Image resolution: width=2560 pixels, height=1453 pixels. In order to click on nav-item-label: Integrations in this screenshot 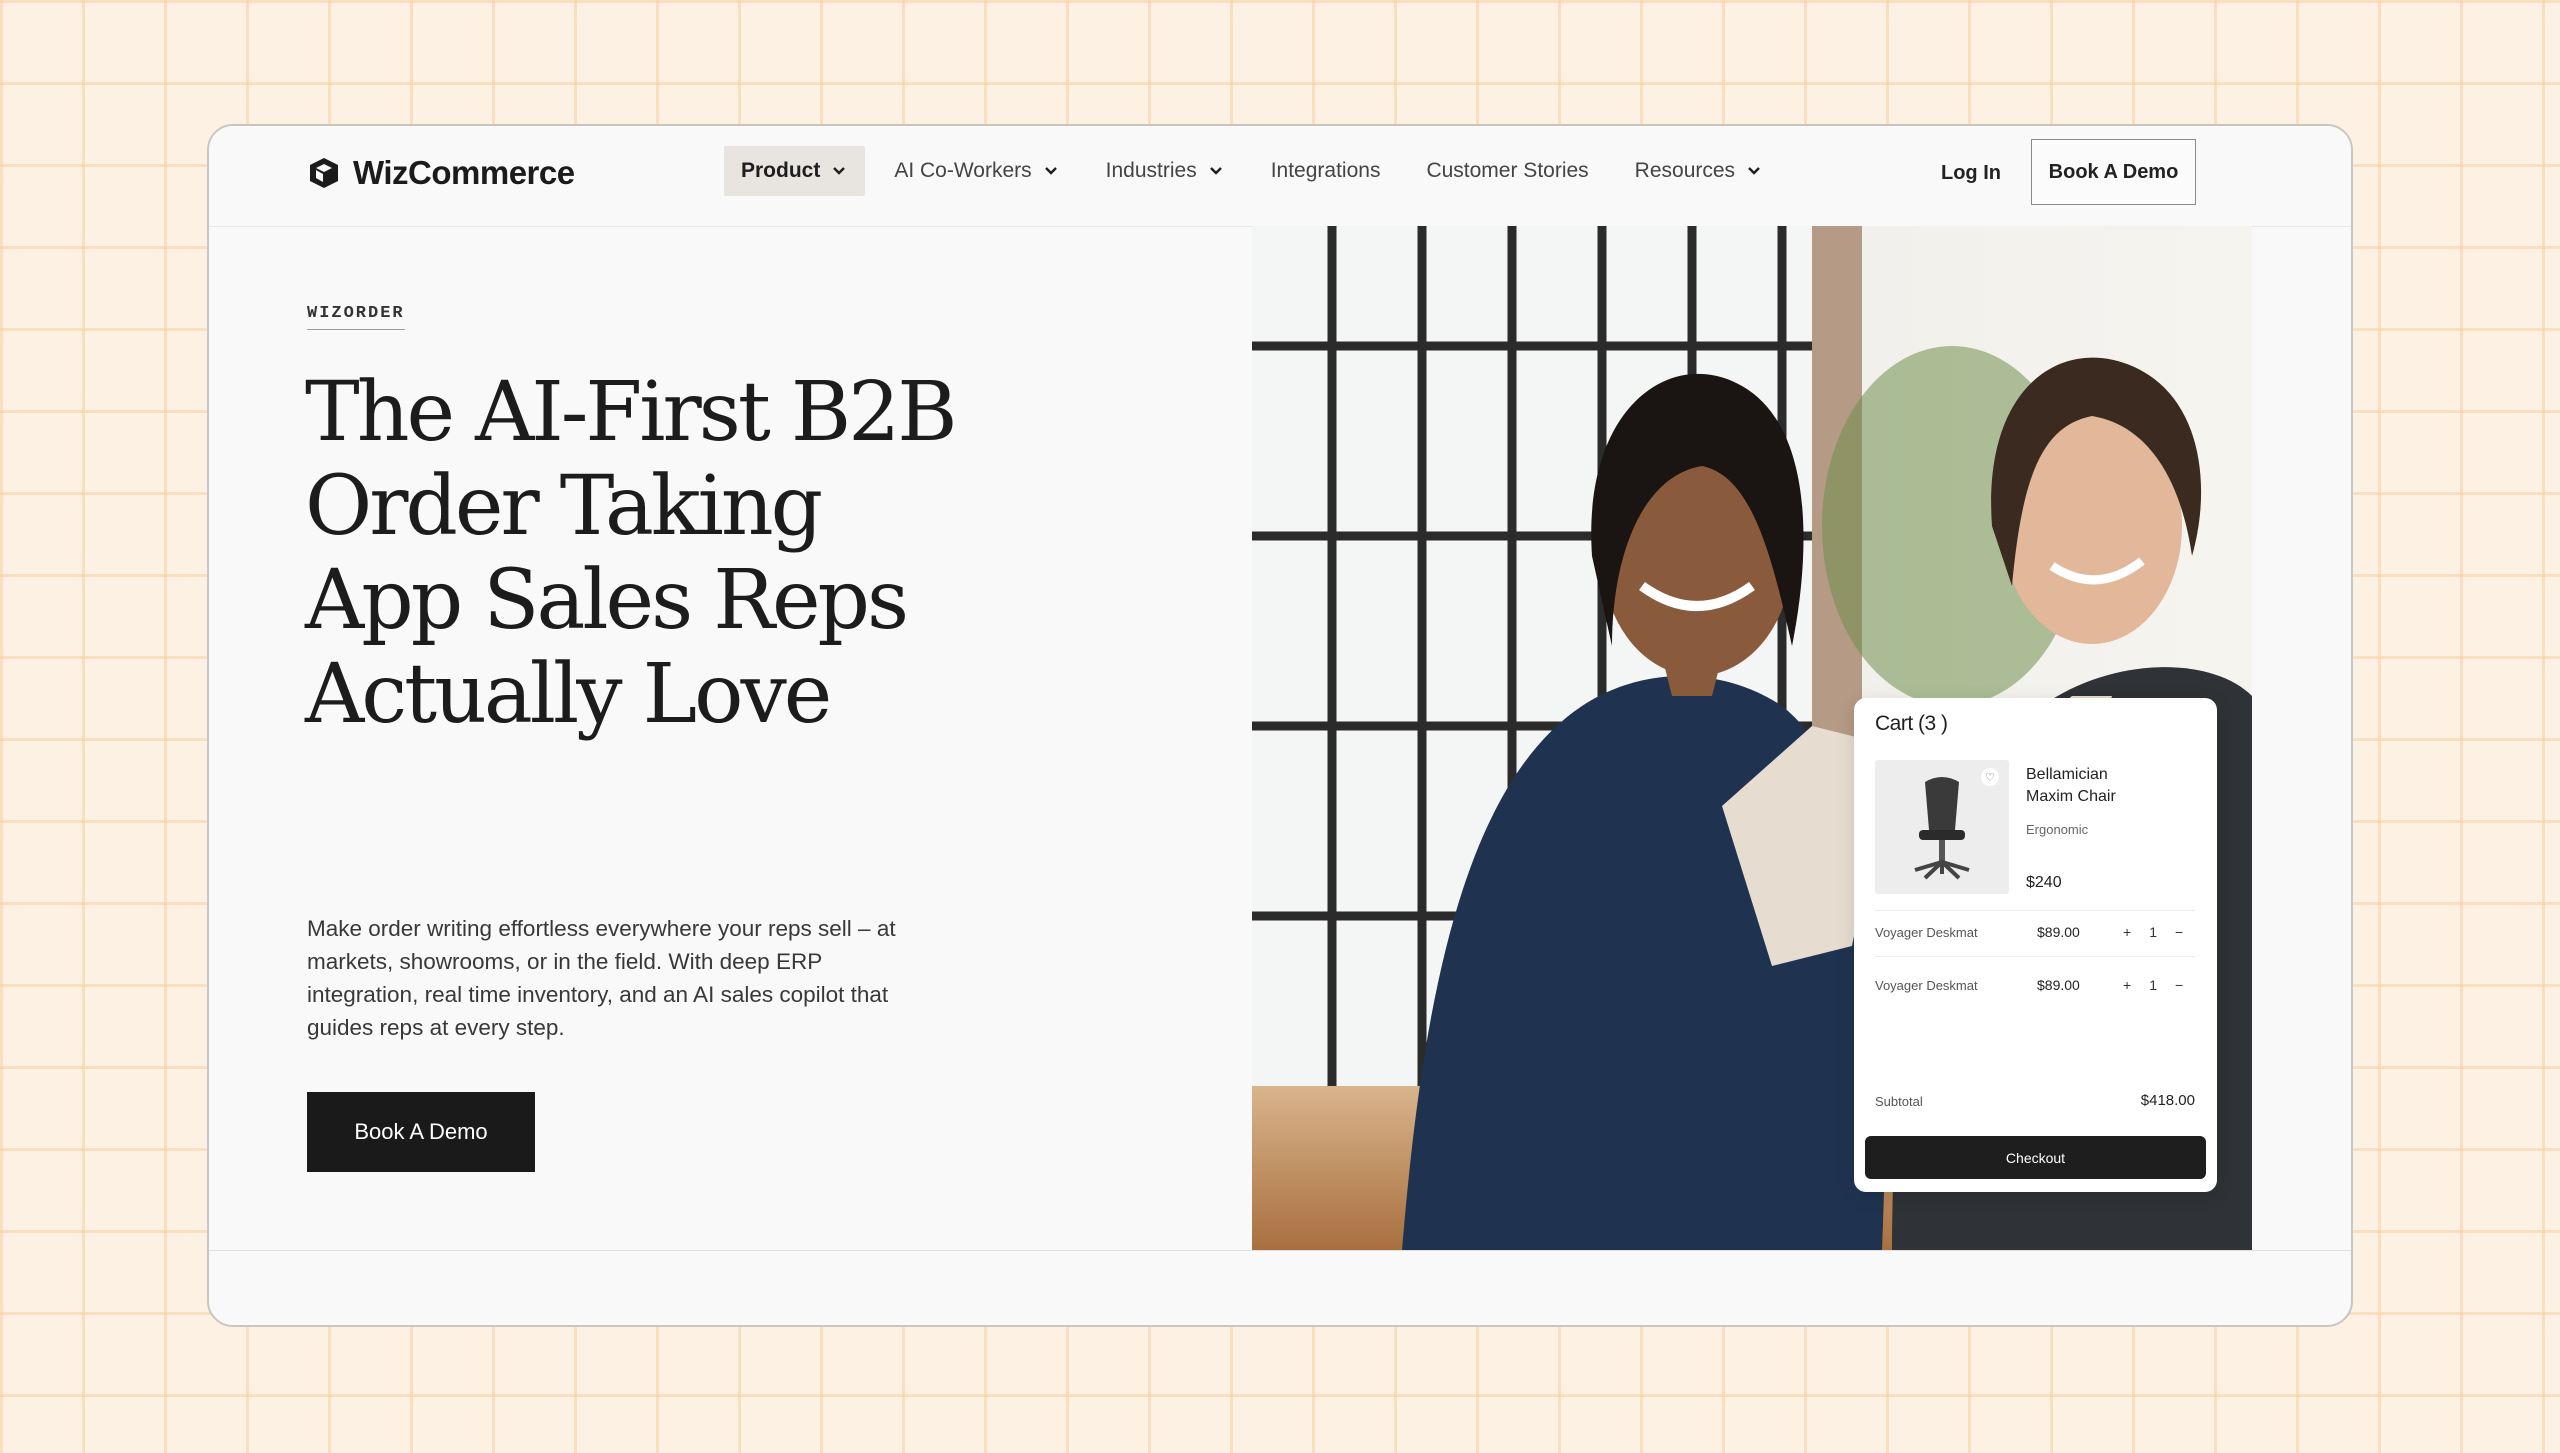, I will do `click(1325, 170)`.